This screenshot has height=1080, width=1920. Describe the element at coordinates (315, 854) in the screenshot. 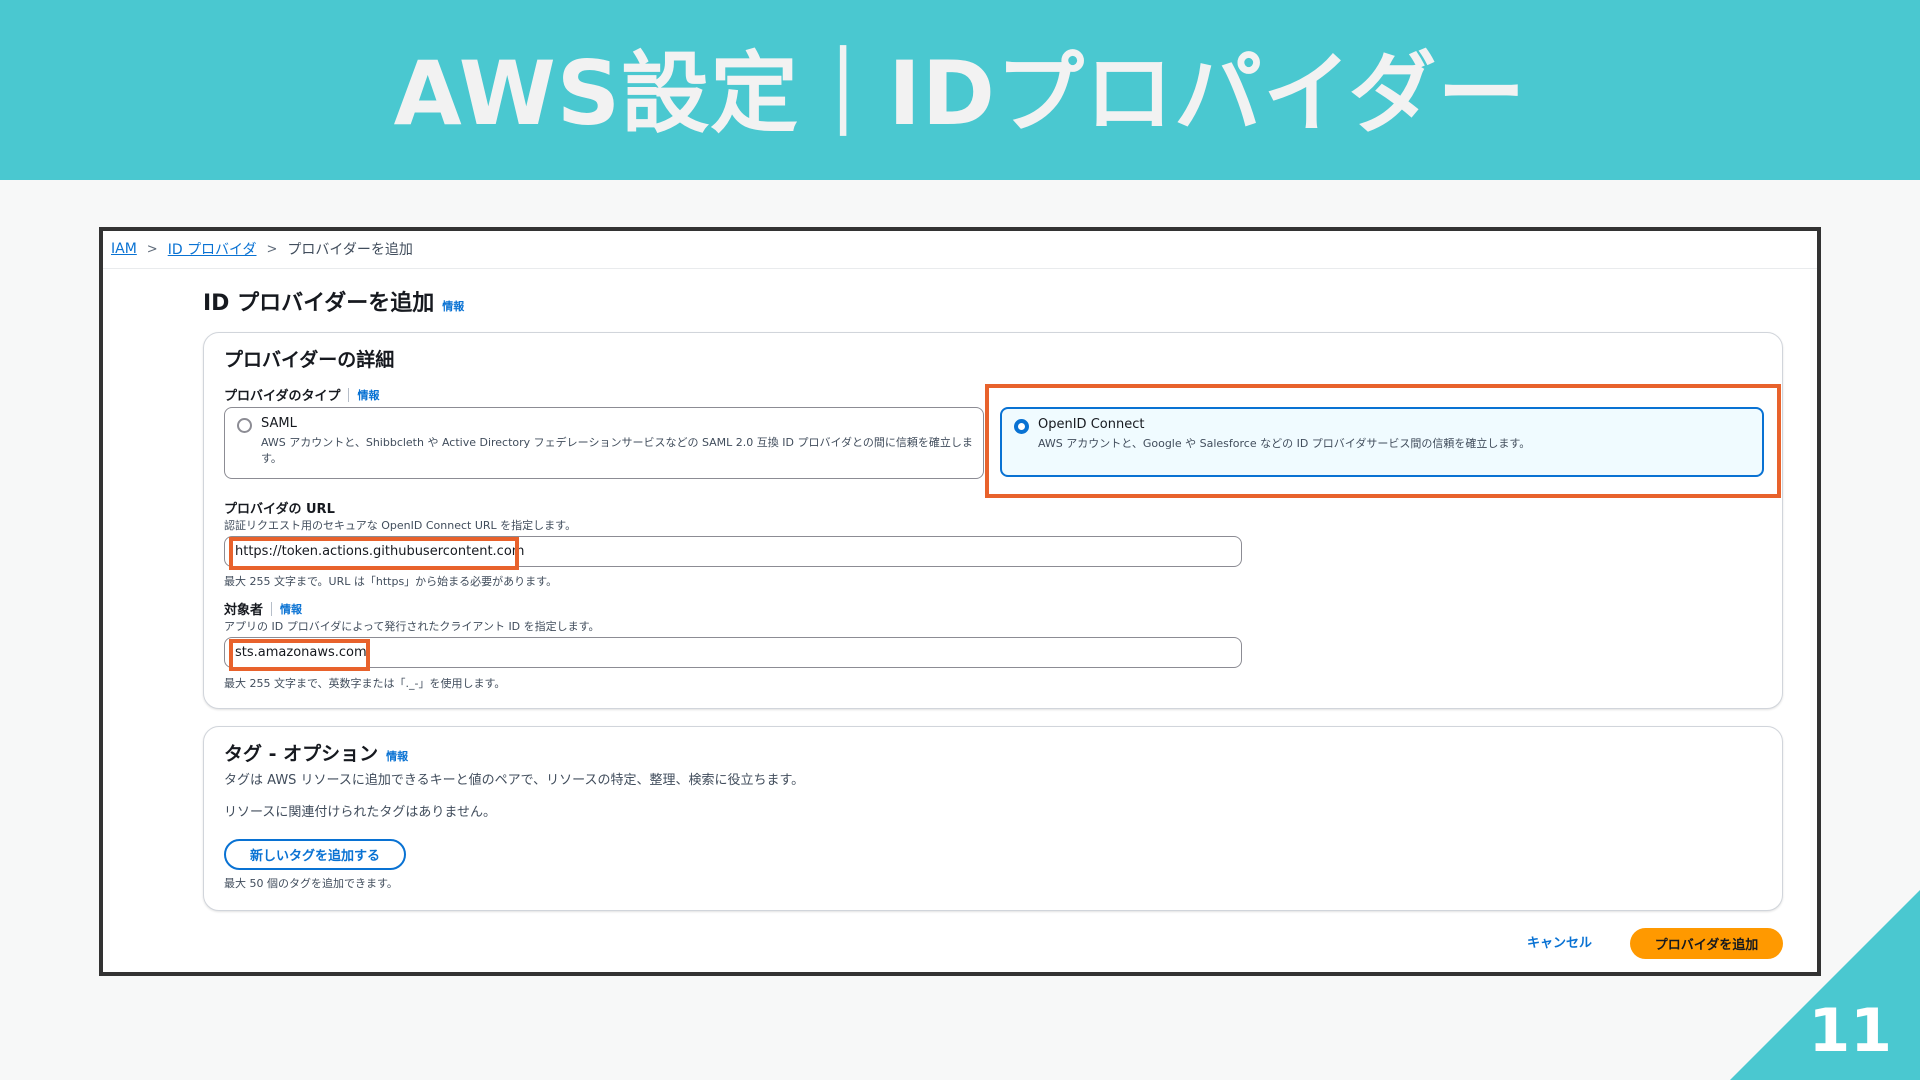

I see `add-tag-button: 新しいタグを追加する` at that location.